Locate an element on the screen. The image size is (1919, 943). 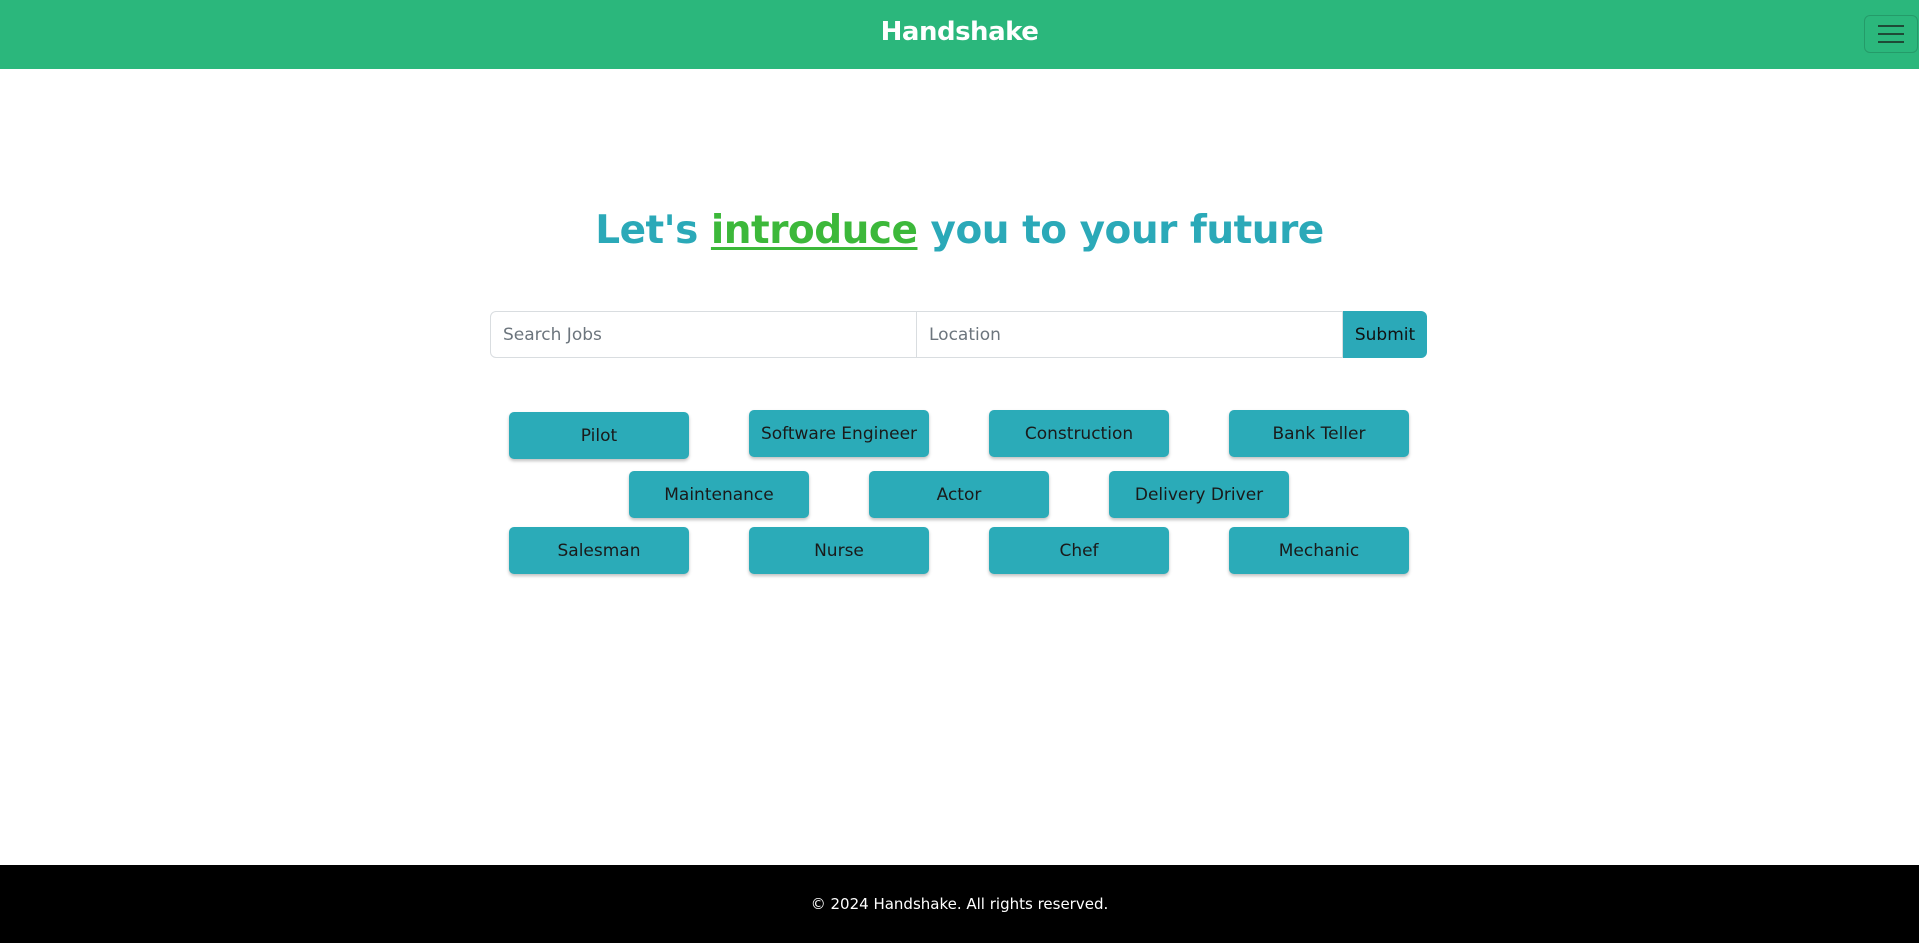
headline-suffix: you to your future is located at coordinates (1121, 230).